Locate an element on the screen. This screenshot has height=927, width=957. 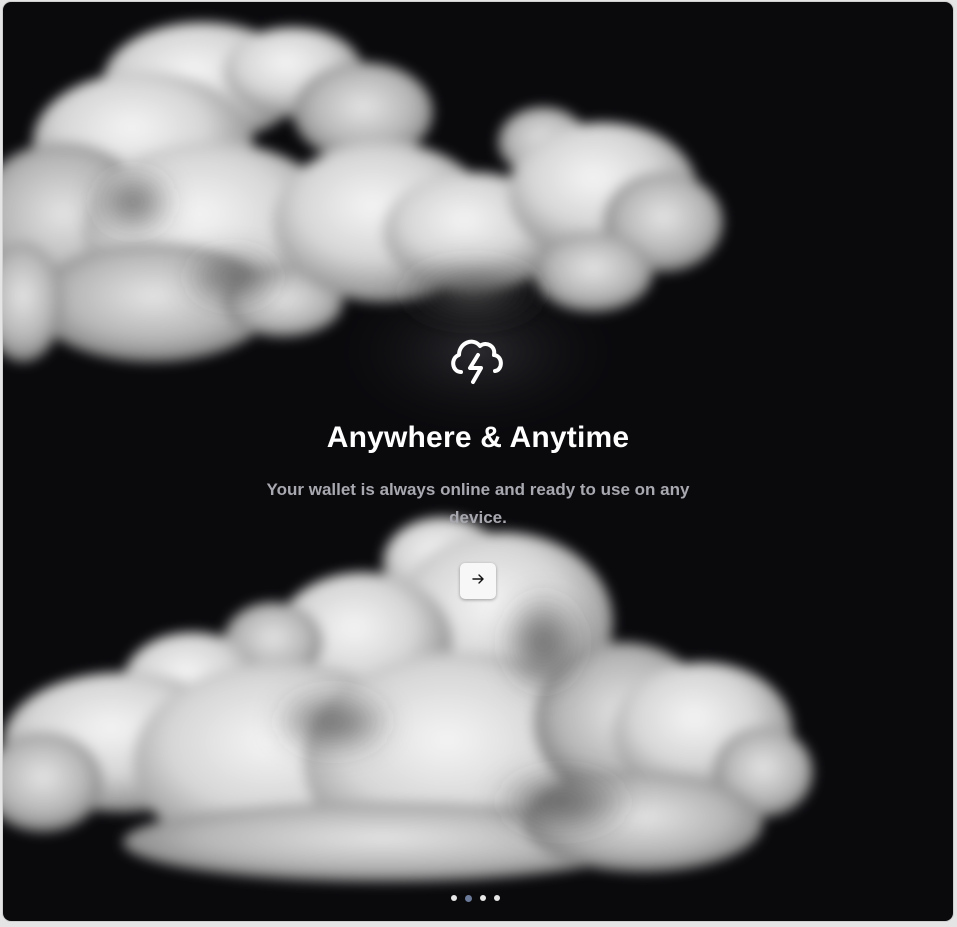
pagination-dots is located at coordinates (475, 898).